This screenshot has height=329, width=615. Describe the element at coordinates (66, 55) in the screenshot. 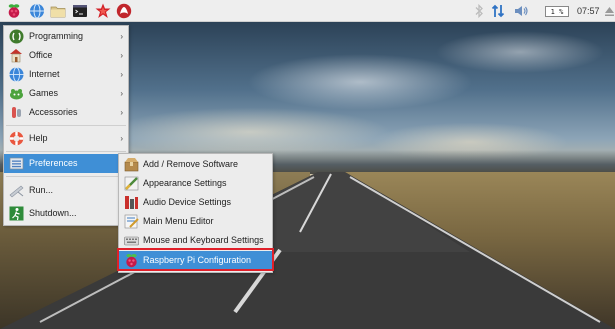

I see `menu-item-office: Office ›` at that location.